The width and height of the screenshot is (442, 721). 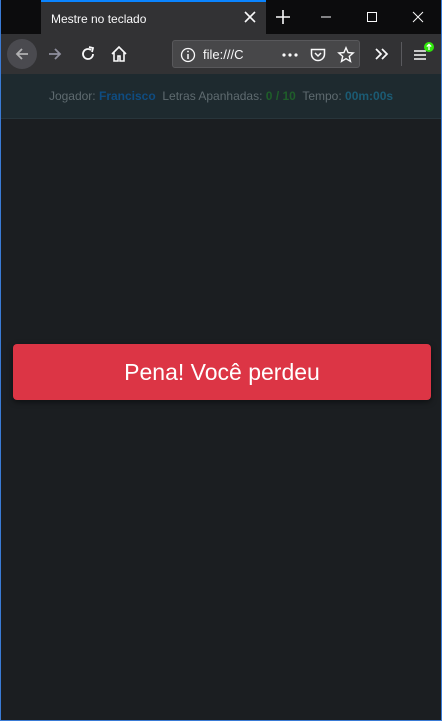 I want to click on tab-title: Mestre no teclado, so click(x=99, y=19).